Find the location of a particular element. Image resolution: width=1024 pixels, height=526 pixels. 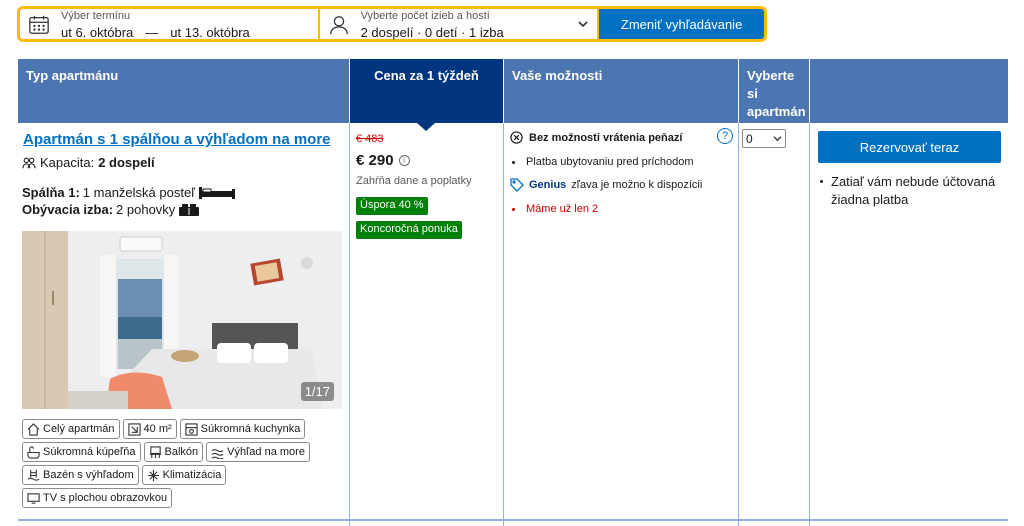

bedroom-photo-image is located at coordinates (182, 320).